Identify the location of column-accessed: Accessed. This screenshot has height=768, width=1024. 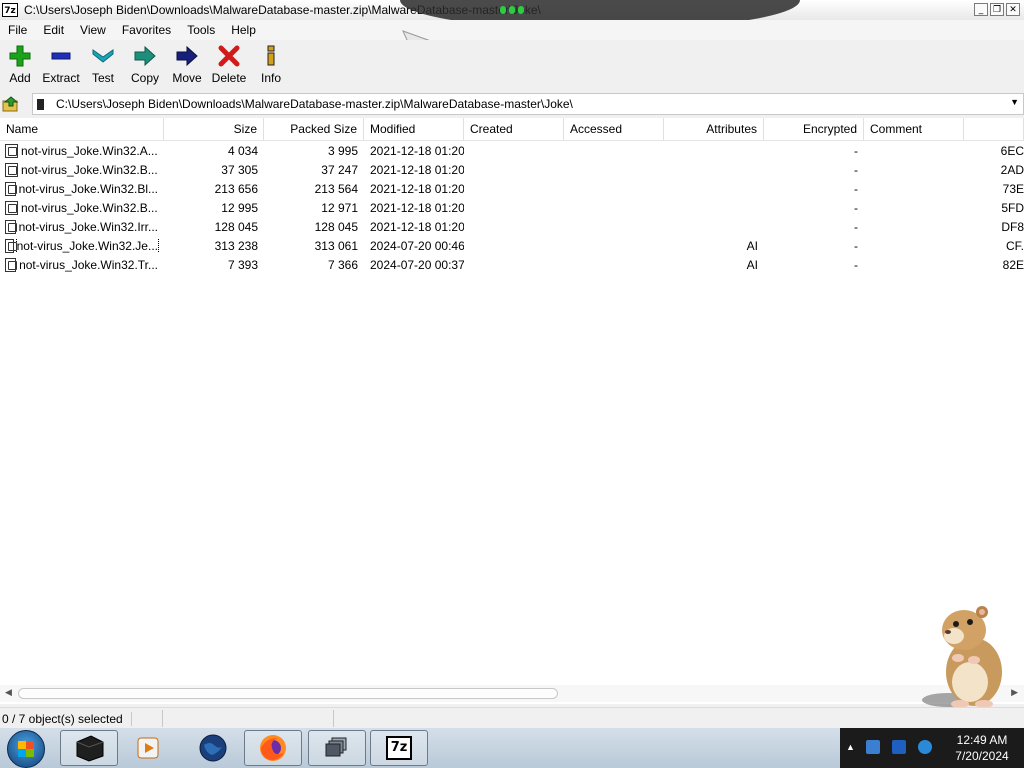
(614, 129).